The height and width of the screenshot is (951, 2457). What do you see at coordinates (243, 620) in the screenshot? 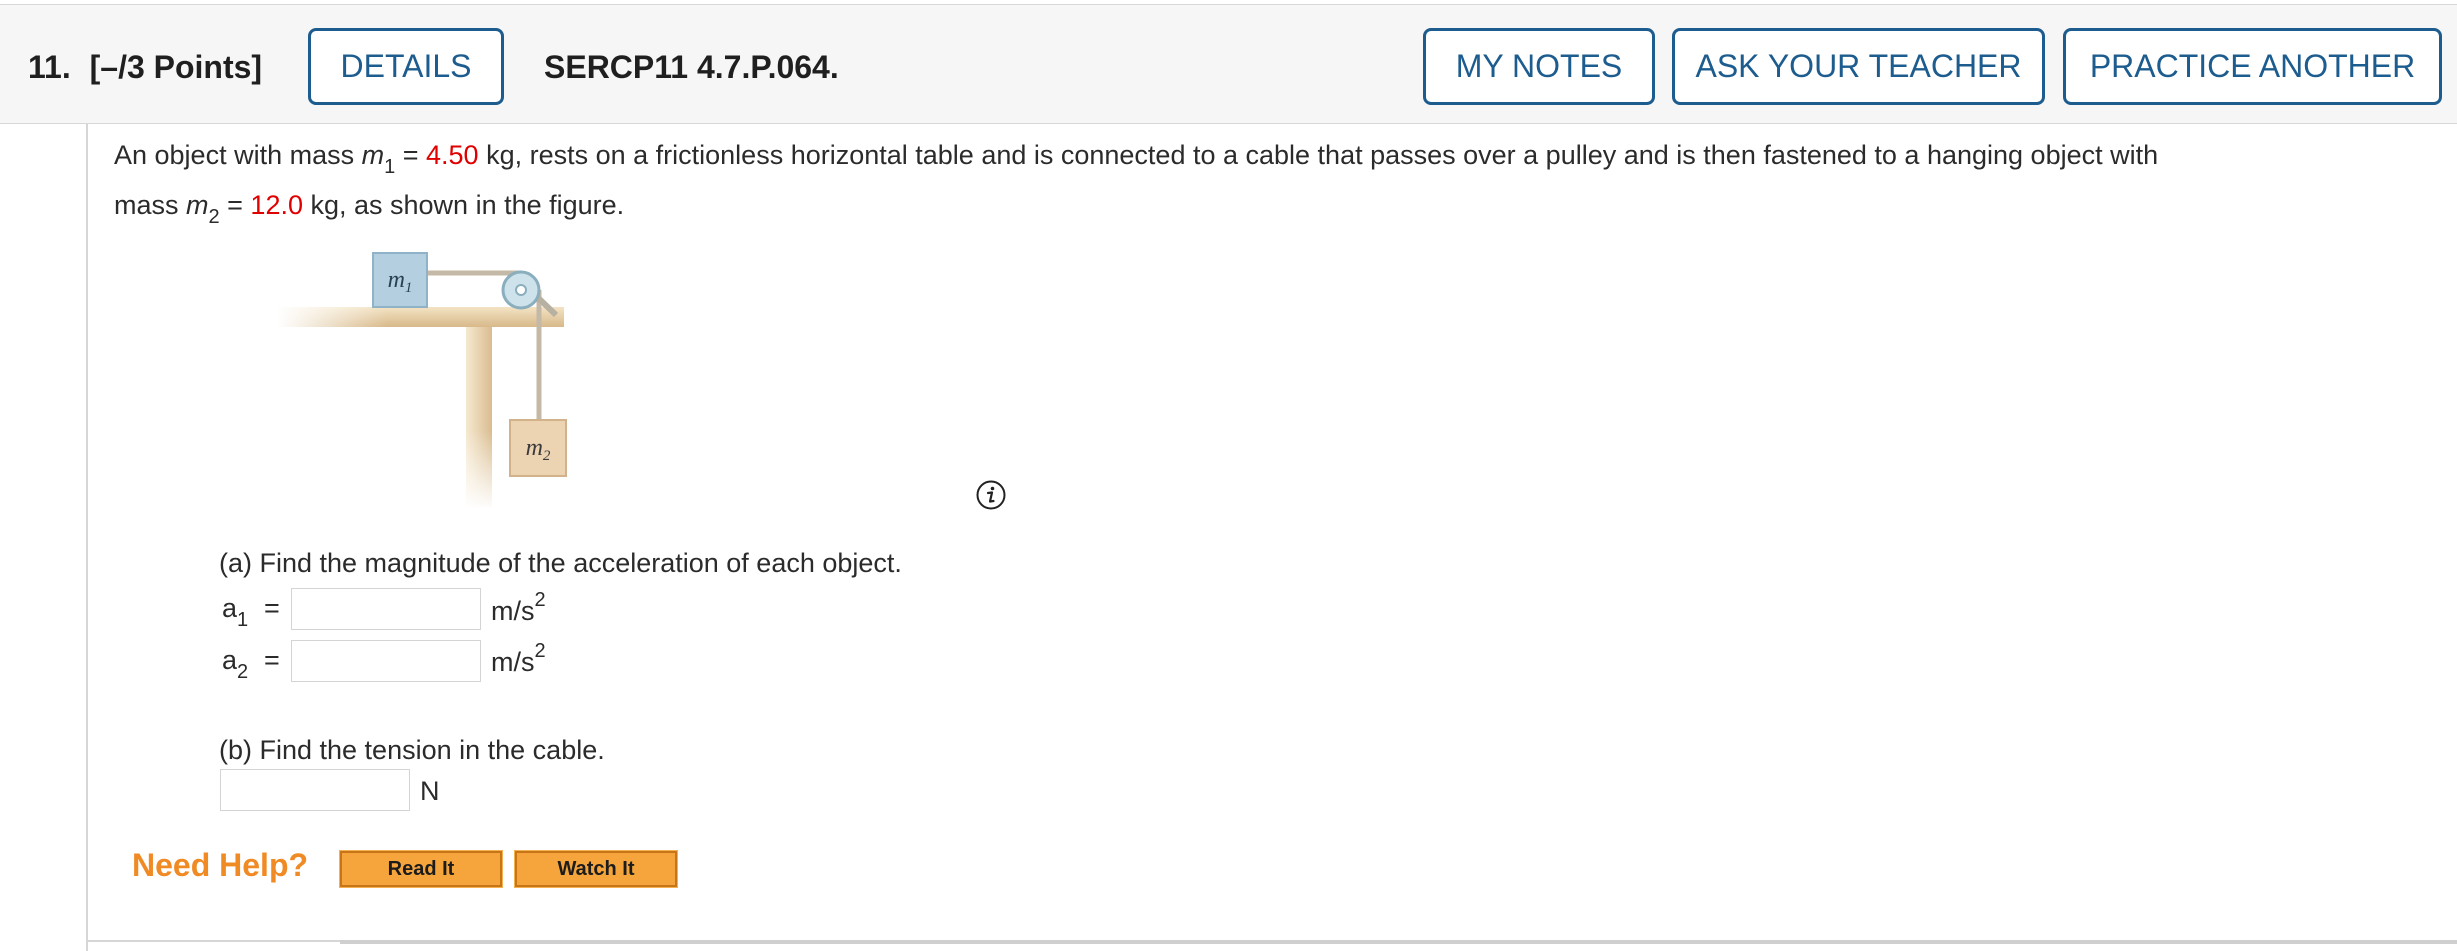
I see `a1-subscript: 1` at bounding box center [243, 620].